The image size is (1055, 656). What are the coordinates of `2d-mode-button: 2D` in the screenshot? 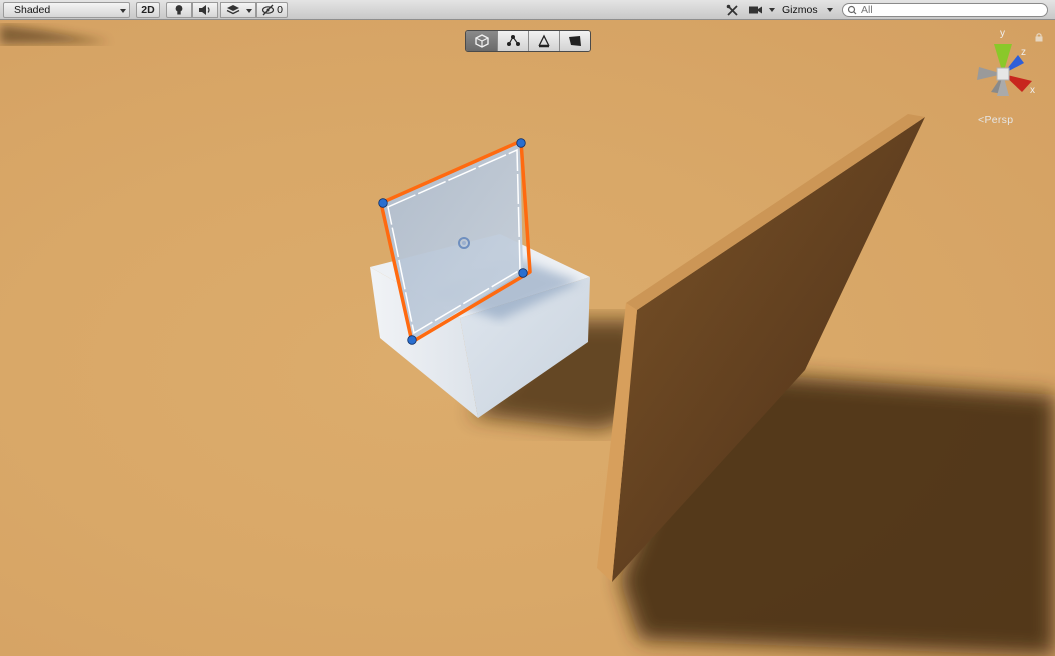 It's located at (148, 10).